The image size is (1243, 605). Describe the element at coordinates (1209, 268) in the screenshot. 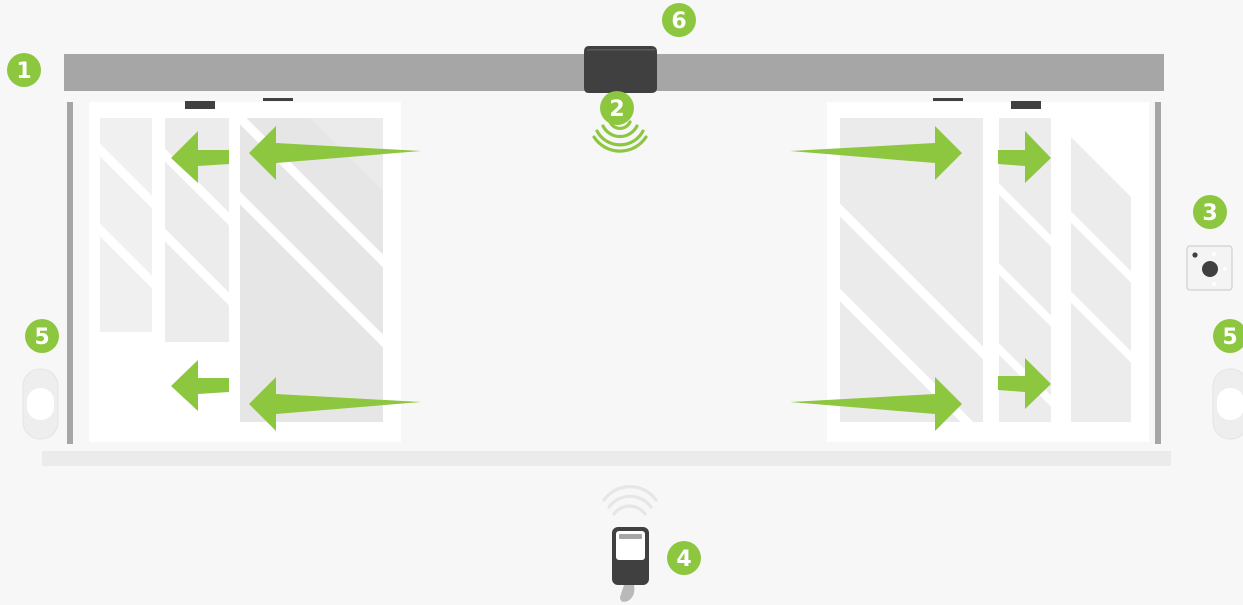

I see `push-button-icon` at that location.